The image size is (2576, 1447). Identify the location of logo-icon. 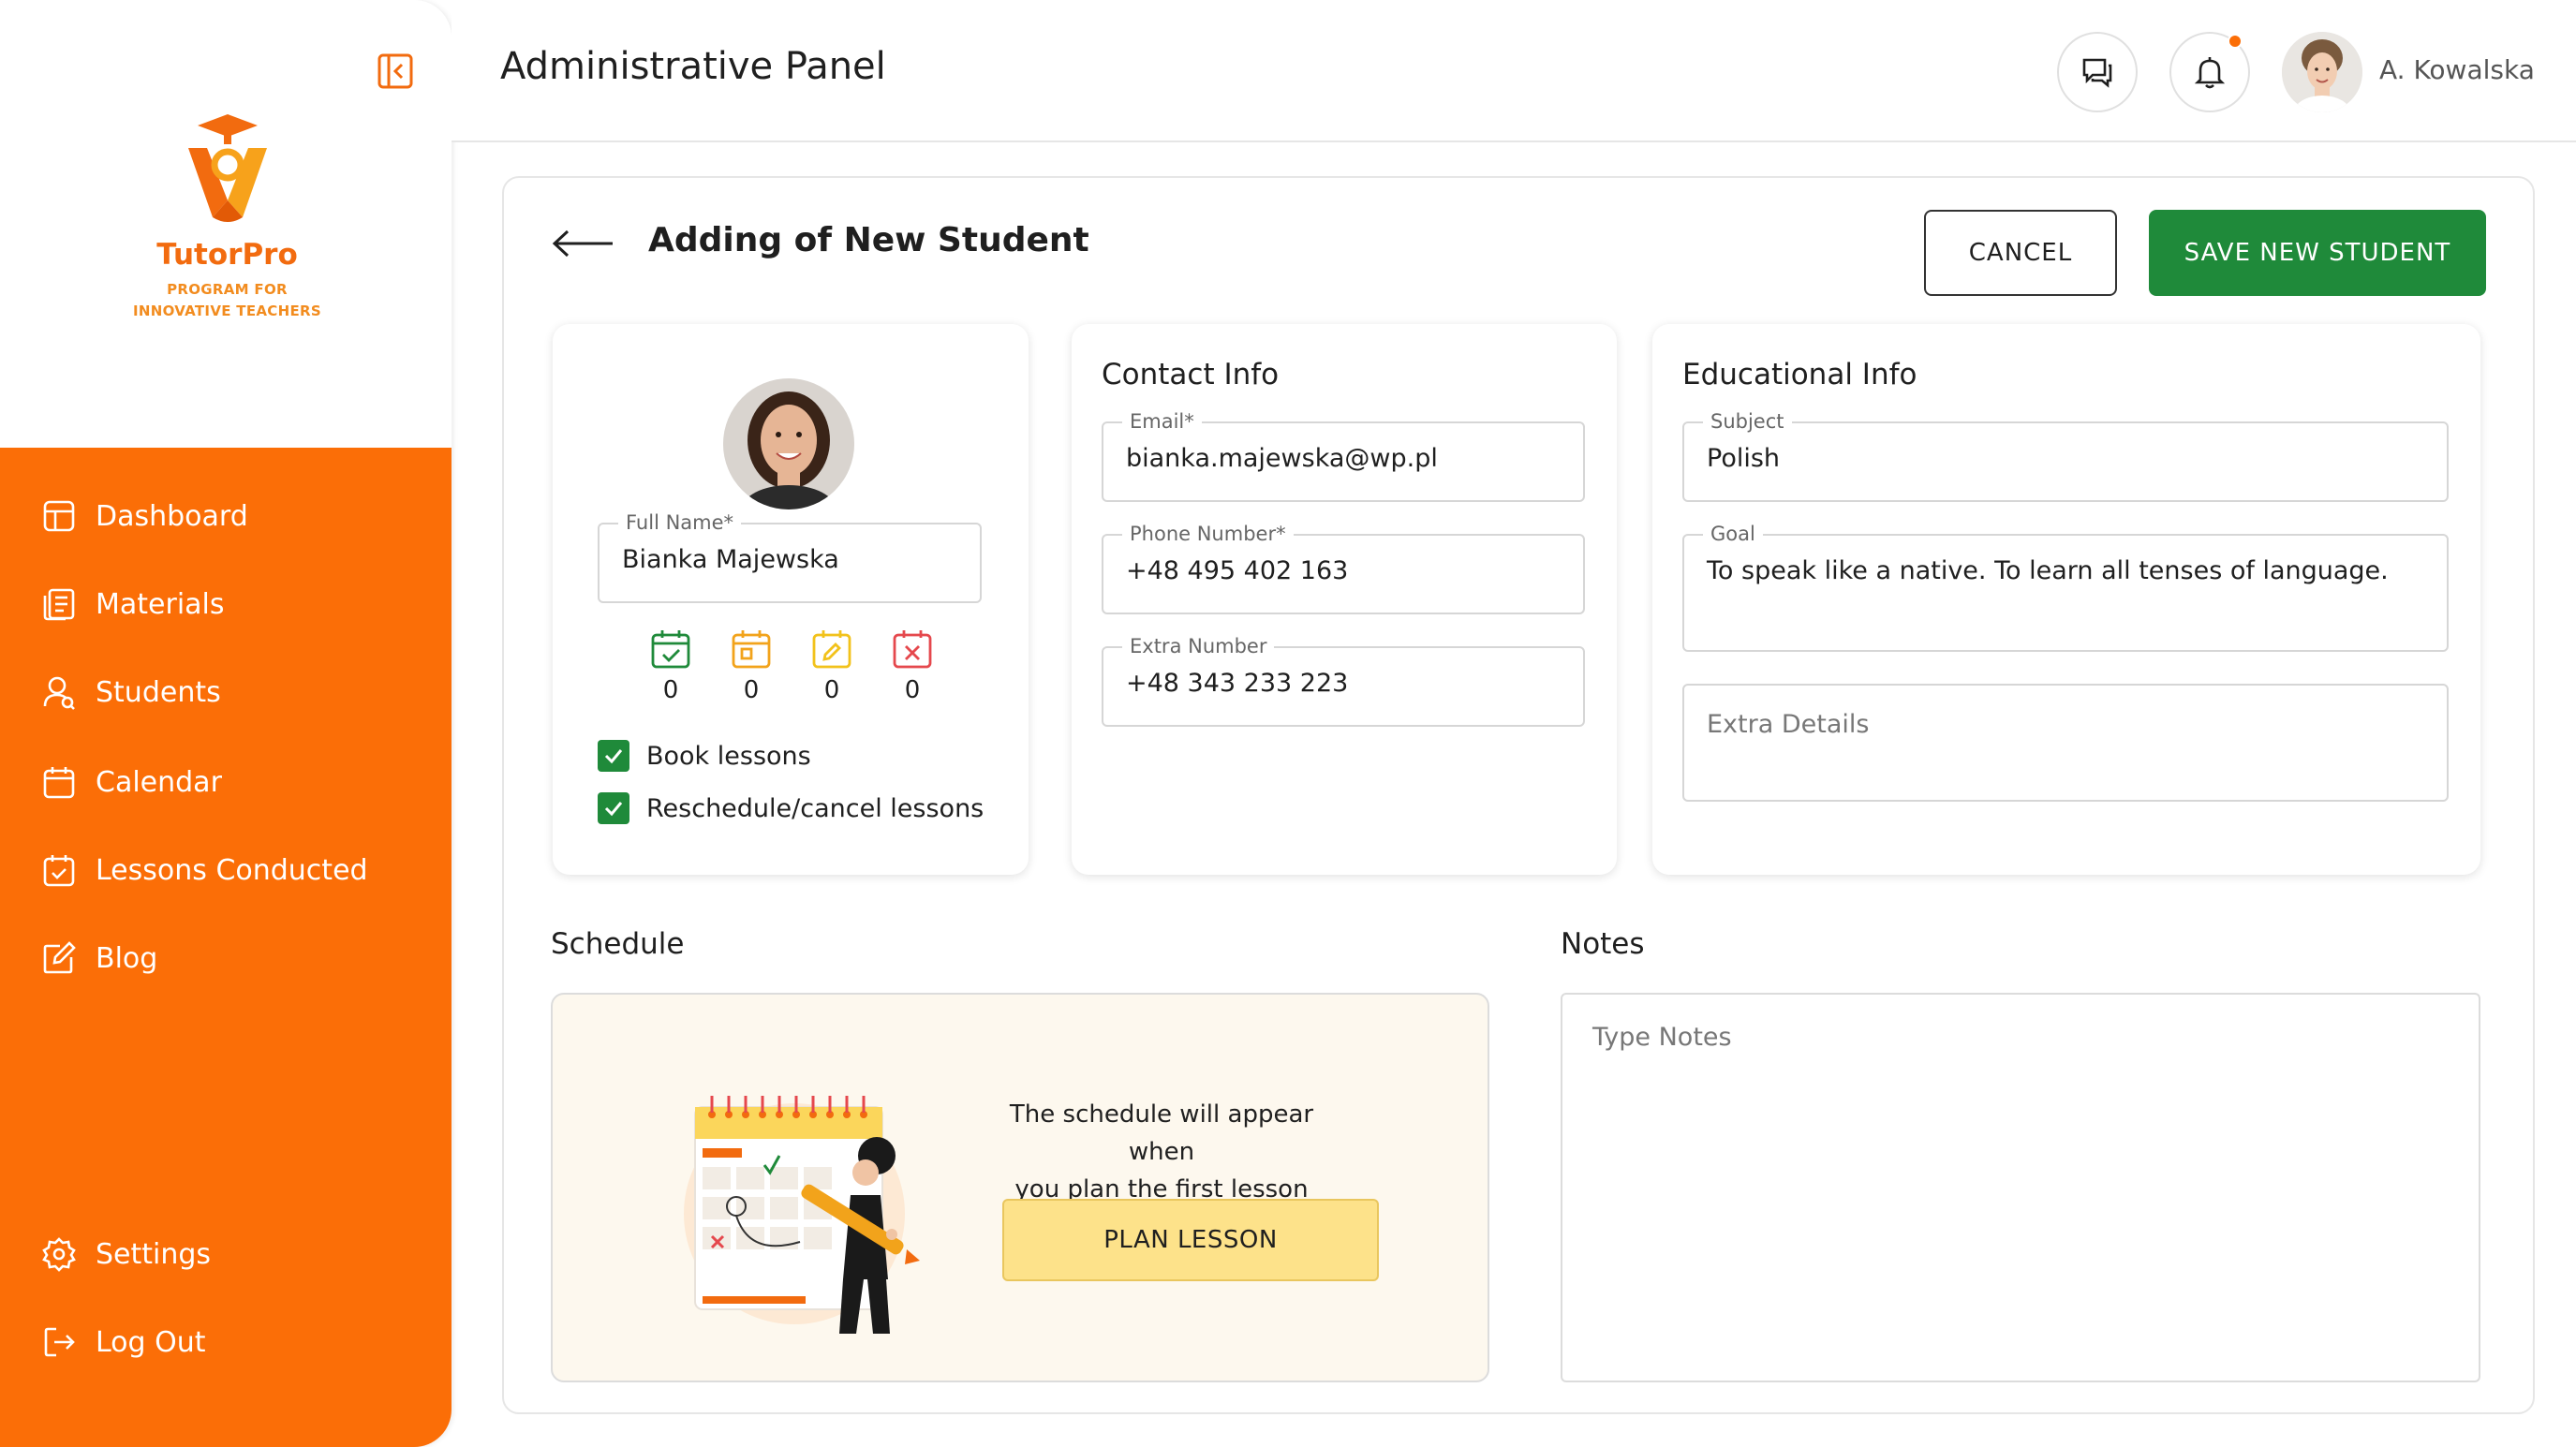
(227, 168).